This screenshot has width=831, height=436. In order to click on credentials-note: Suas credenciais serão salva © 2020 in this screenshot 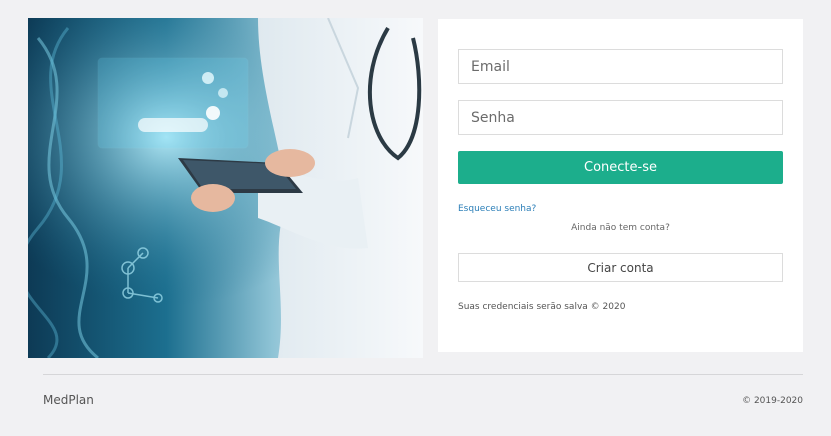, I will do `click(542, 307)`.